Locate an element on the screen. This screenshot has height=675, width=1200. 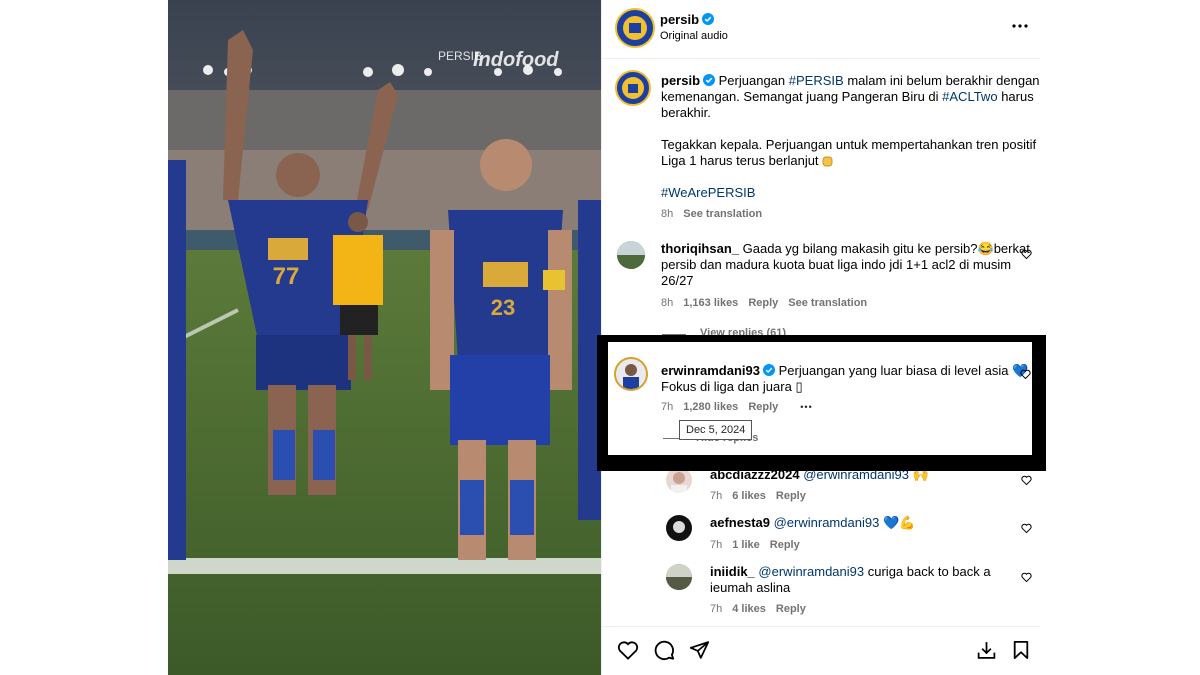
comment-icon is located at coordinates (664, 650).